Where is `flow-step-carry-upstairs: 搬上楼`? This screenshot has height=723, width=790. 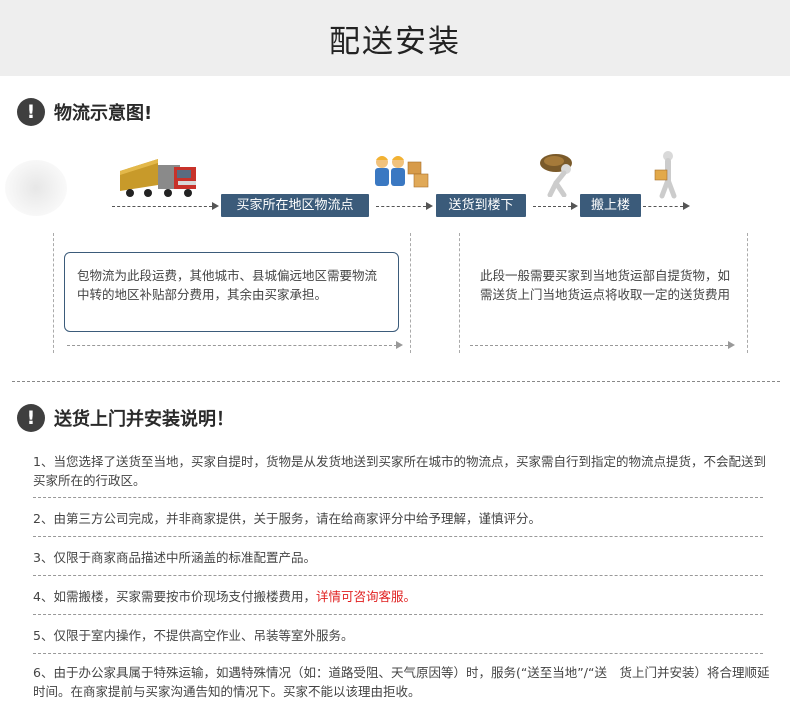
flow-step-carry-upstairs: 搬上楼 is located at coordinates (610, 205).